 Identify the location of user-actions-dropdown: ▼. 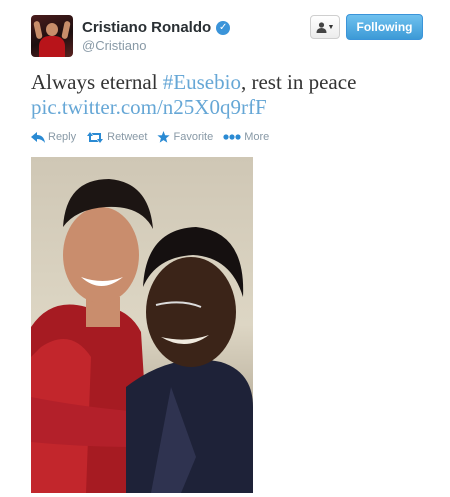
(325, 27).